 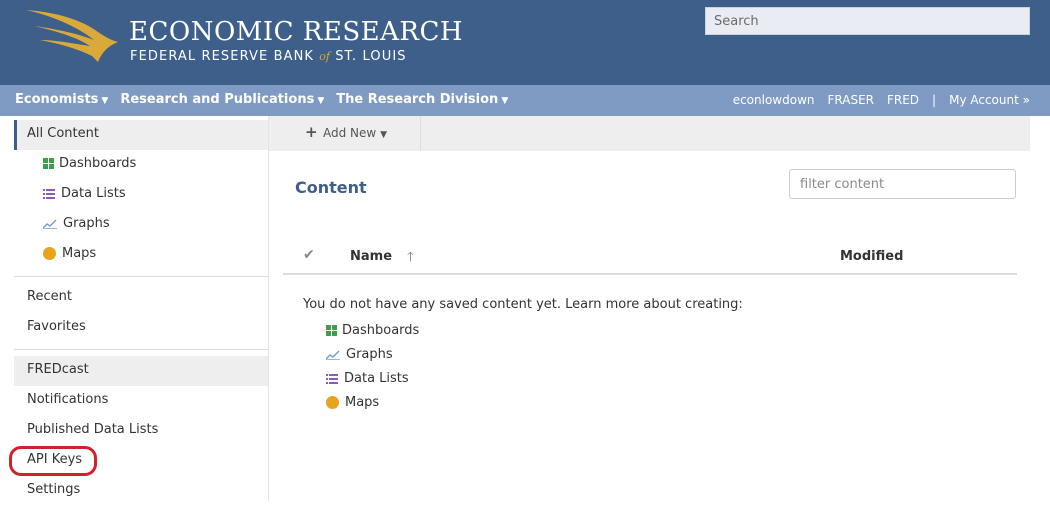 I want to click on sidebar-item-graphs: Graphs, so click(x=141, y=225).